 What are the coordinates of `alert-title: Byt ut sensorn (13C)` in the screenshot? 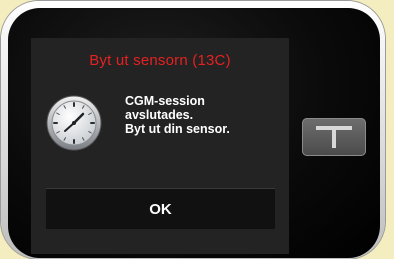 It's located at (160, 60).